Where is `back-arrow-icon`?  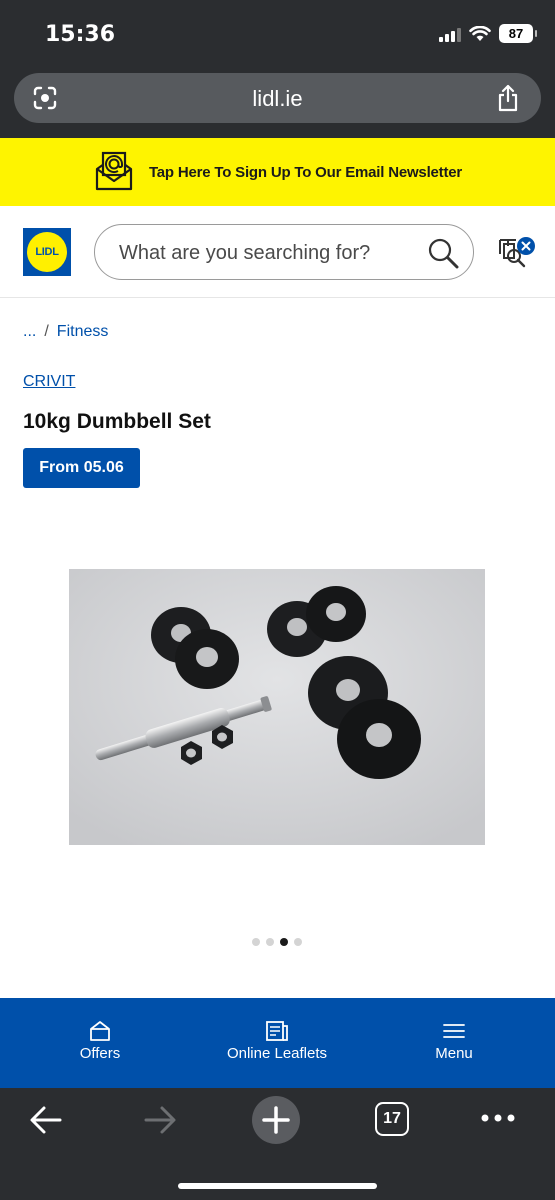
back-arrow-icon is located at coordinates (46, 1120).